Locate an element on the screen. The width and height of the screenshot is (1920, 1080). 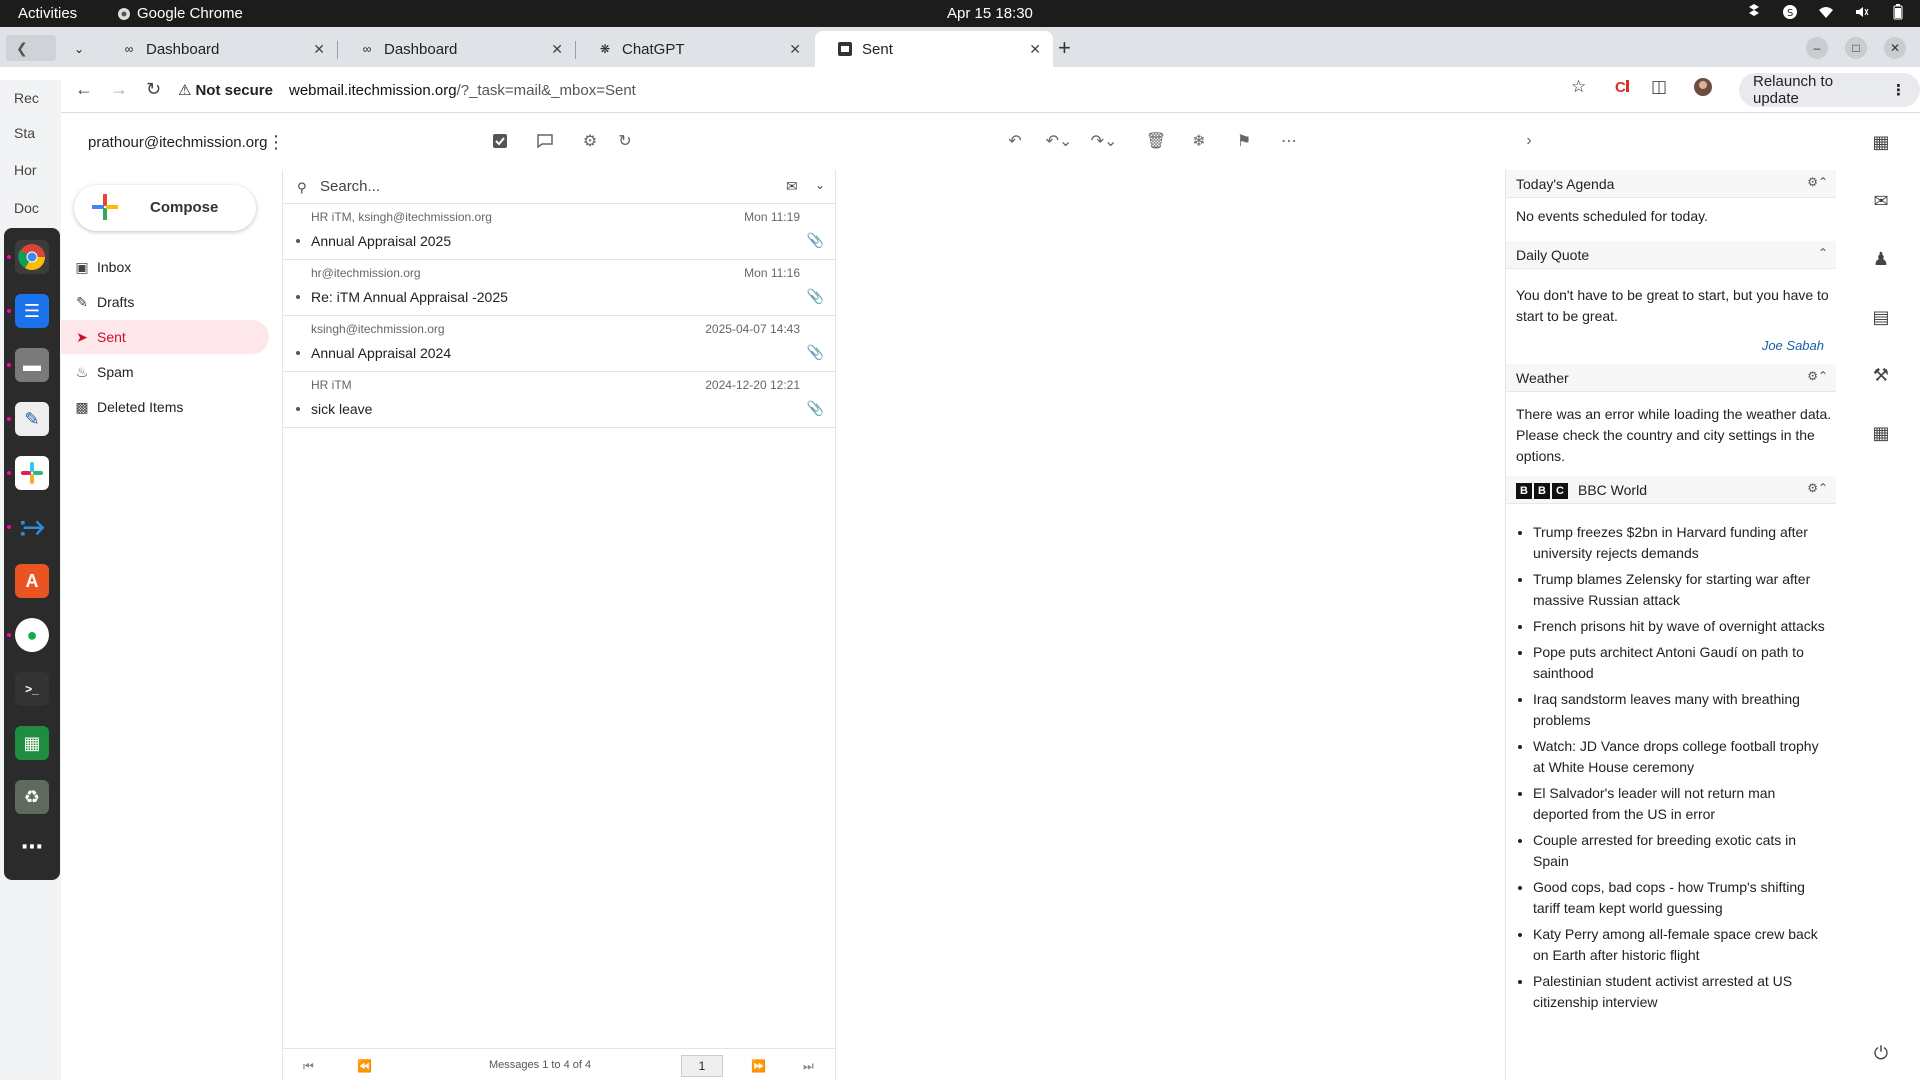
last-page-icon: ⏭ is located at coordinates (808, 1066).